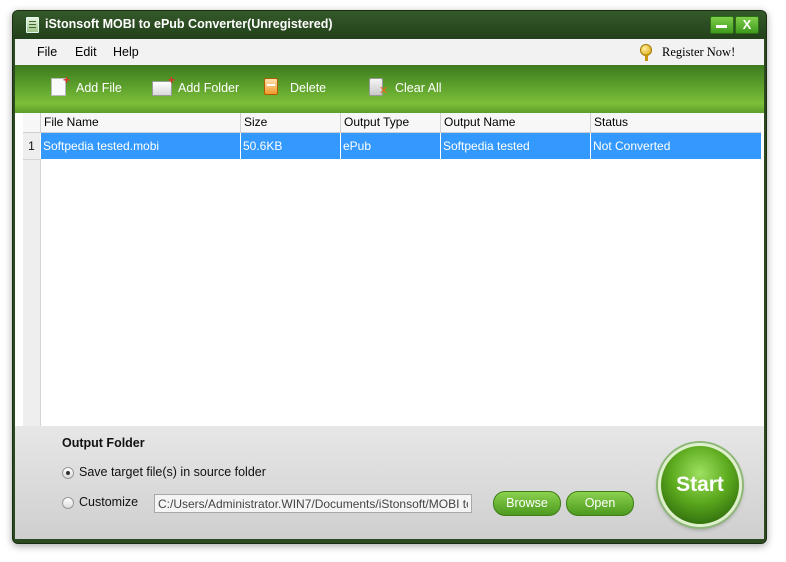  What do you see at coordinates (140, 146) in the screenshot?
I see `cell-file-name: Softpedia tested.mobi` at bounding box center [140, 146].